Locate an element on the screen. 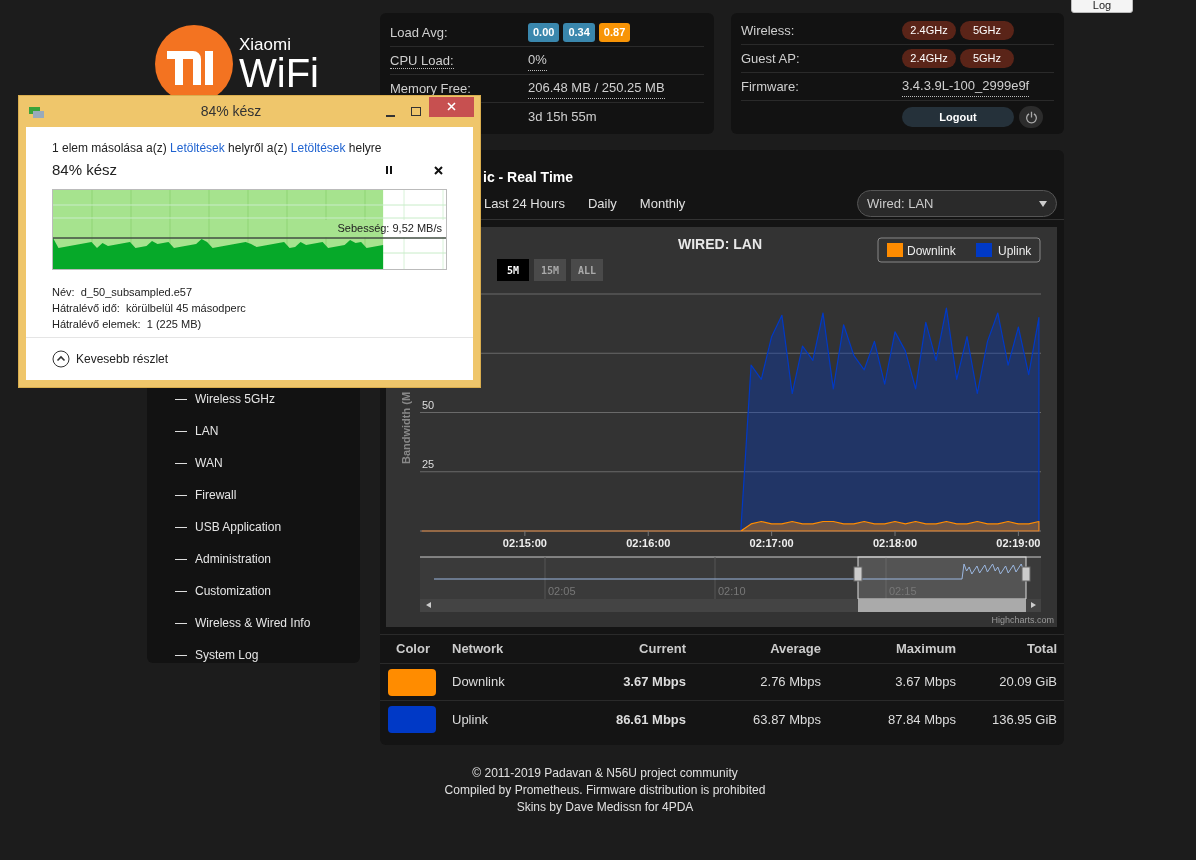 The image size is (1196, 860). x-tick-label: 02:19:00 is located at coordinates (1018, 543).